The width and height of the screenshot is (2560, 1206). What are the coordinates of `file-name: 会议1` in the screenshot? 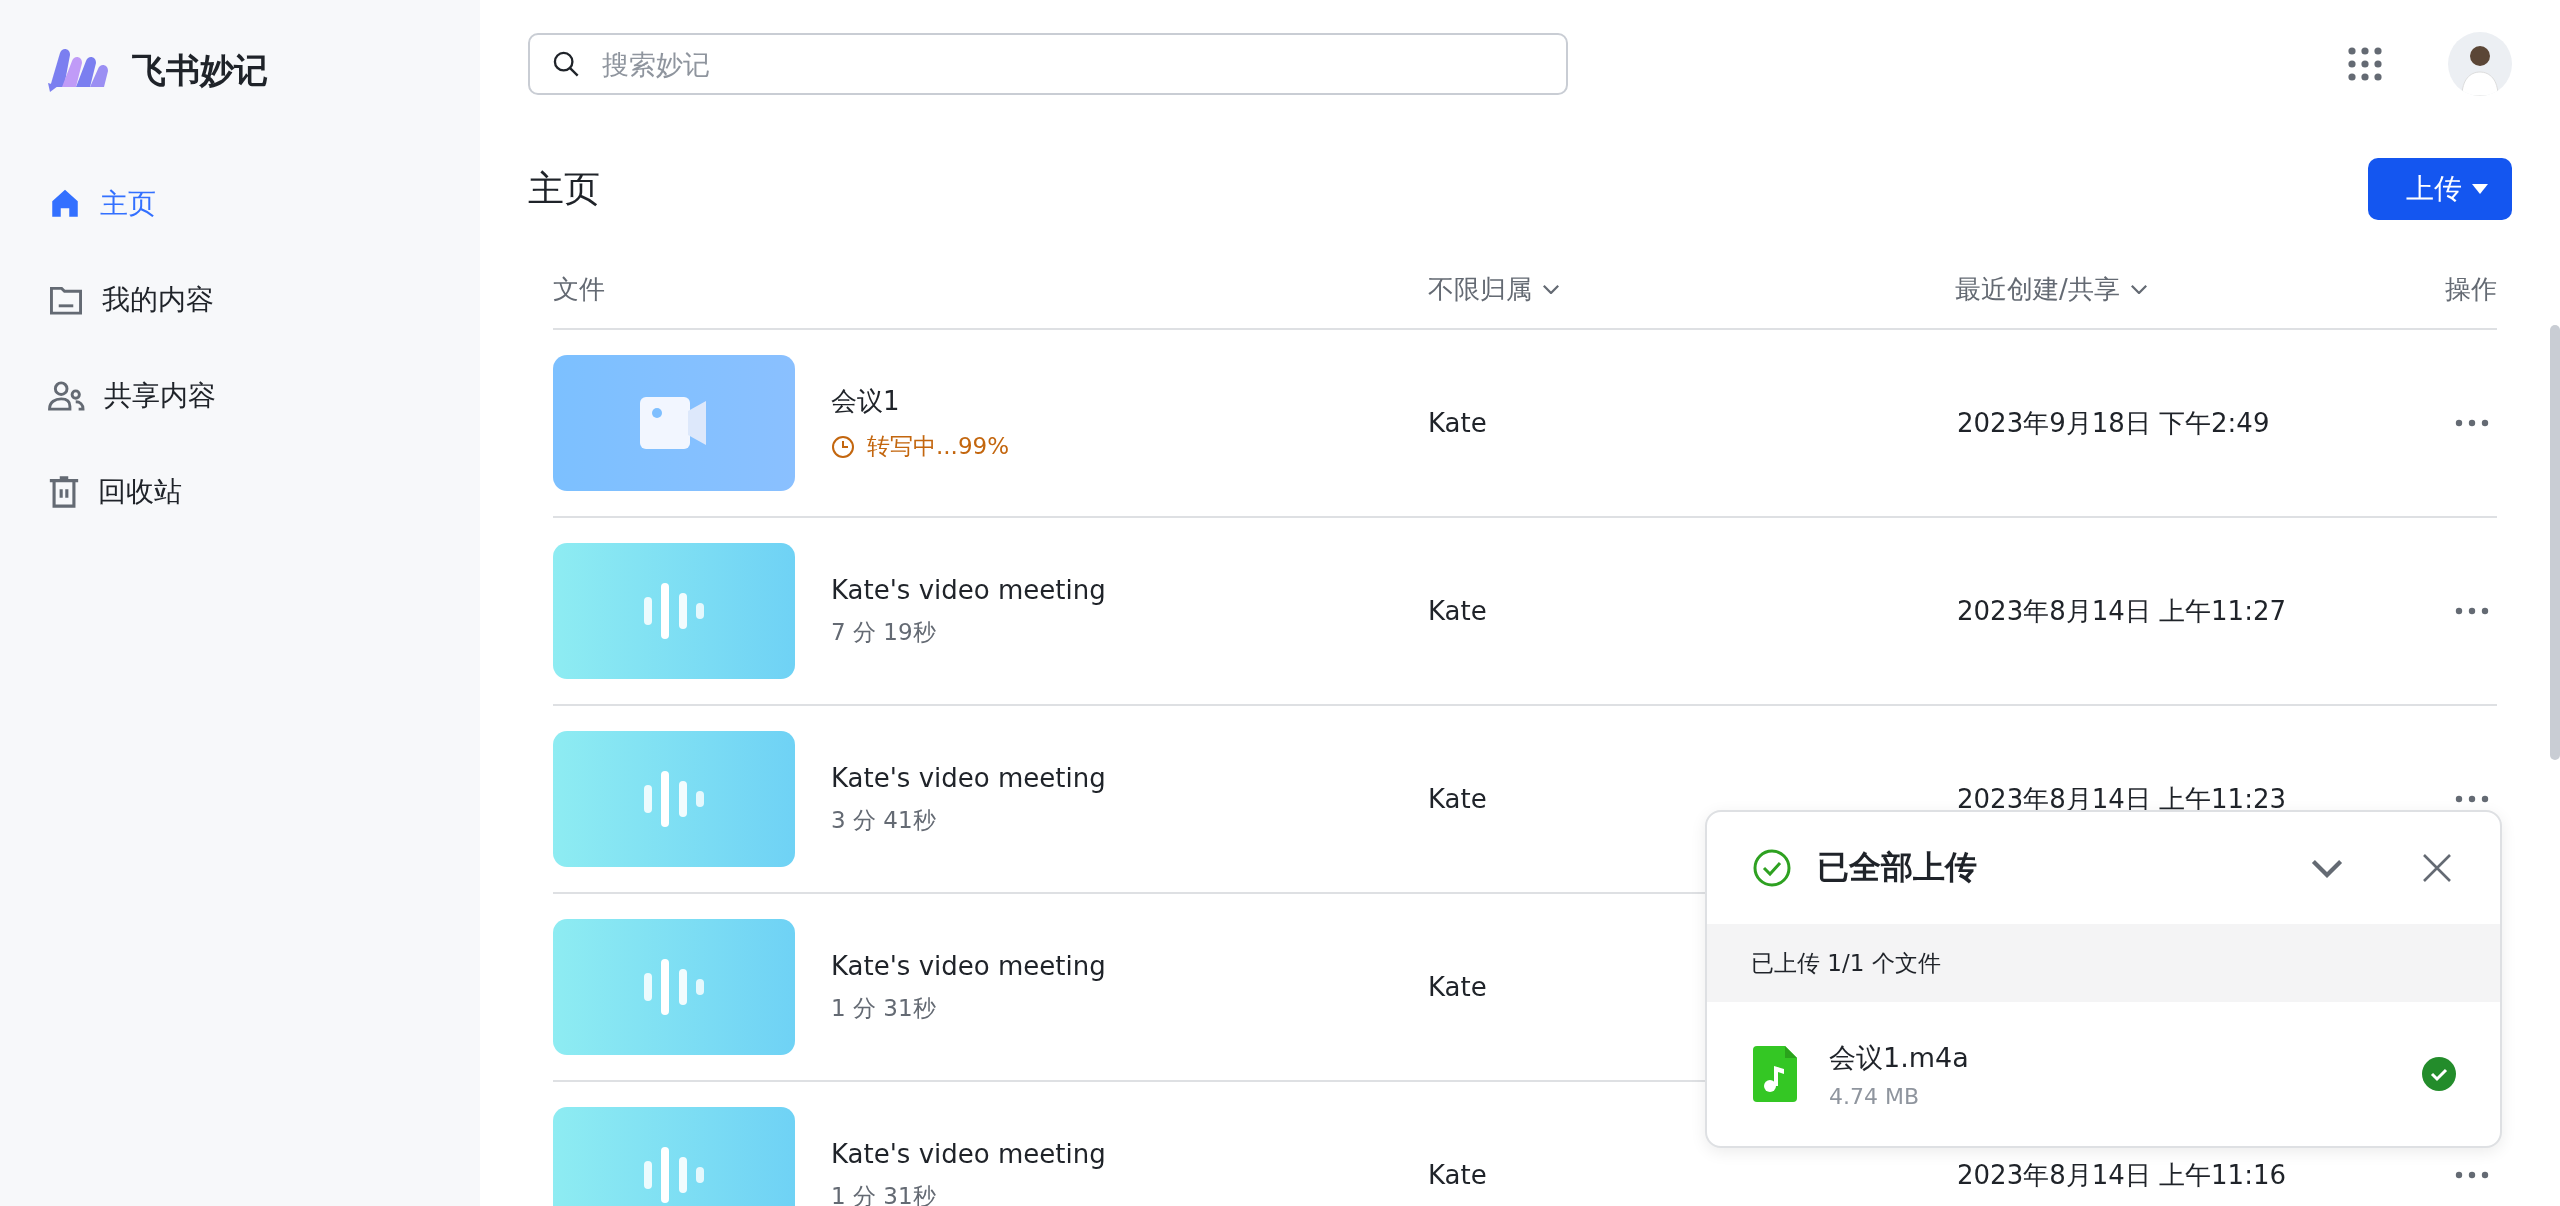 It's located at (920, 401).